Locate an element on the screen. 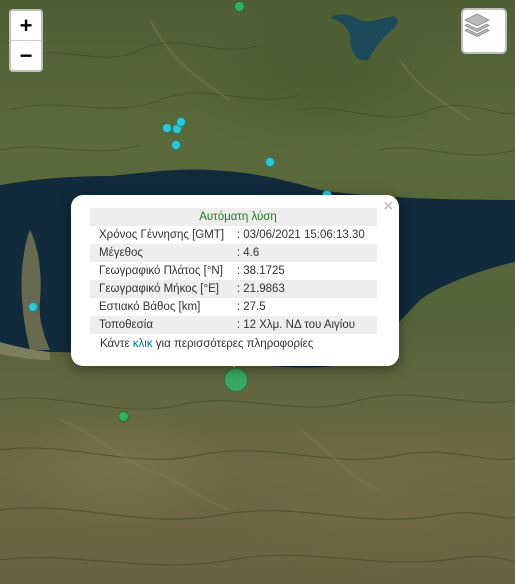 The height and width of the screenshot is (584, 515). info-value: : 03/06/2021 15:06:13.30 is located at coordinates (300, 235).